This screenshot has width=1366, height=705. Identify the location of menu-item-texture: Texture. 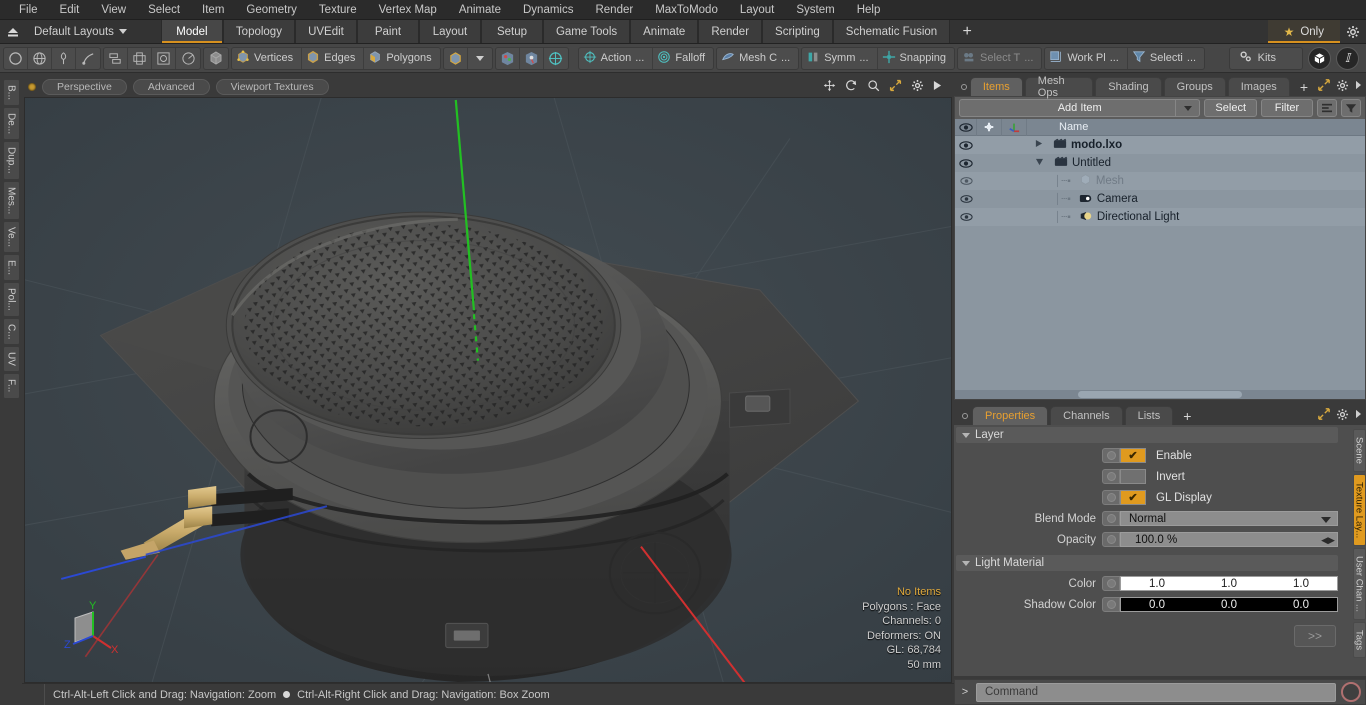
(338, 10).